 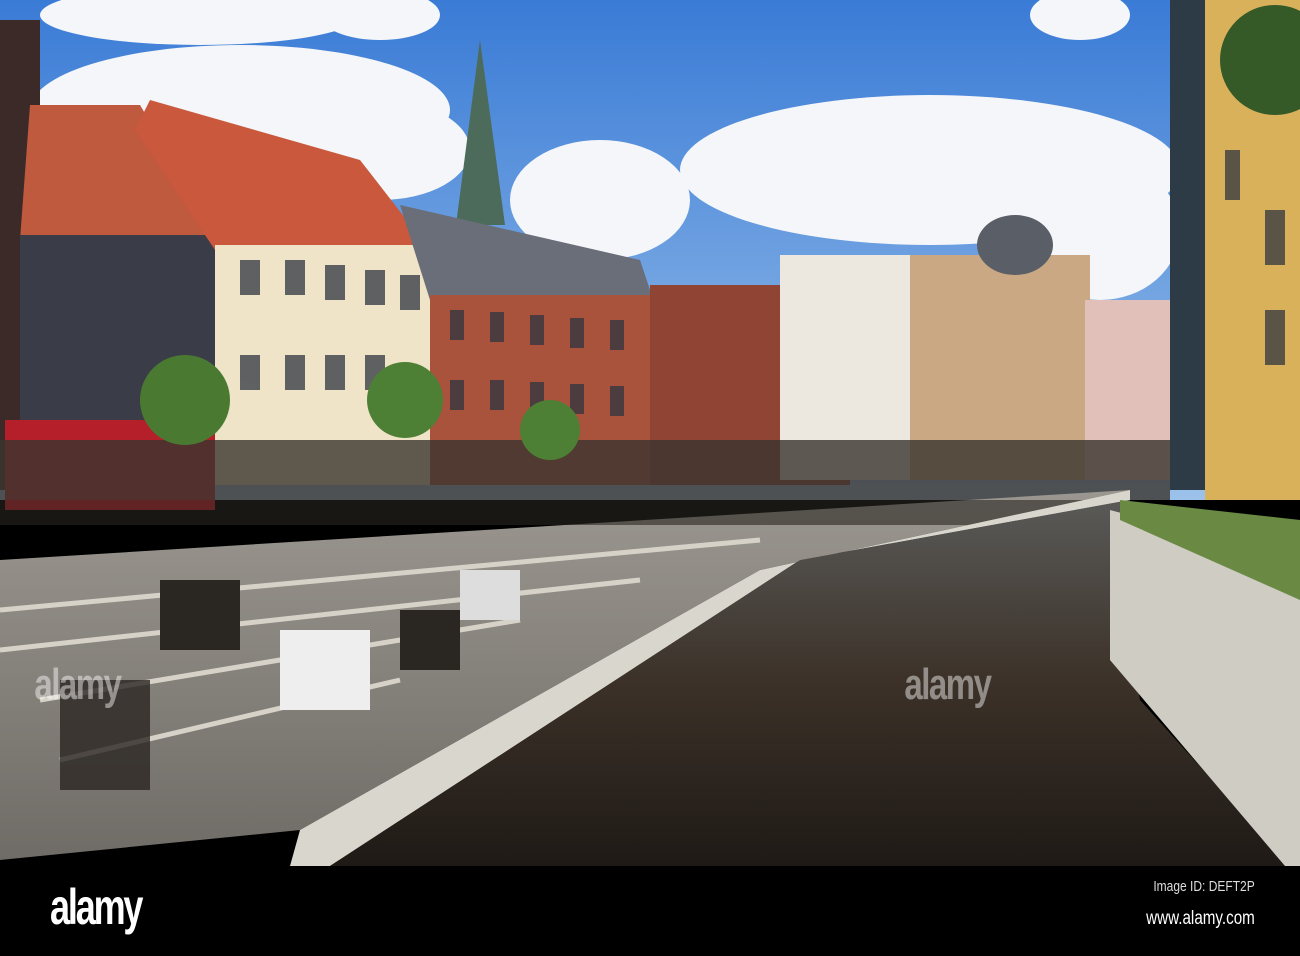 I want to click on glass-building, so click(x=1190, y=245).